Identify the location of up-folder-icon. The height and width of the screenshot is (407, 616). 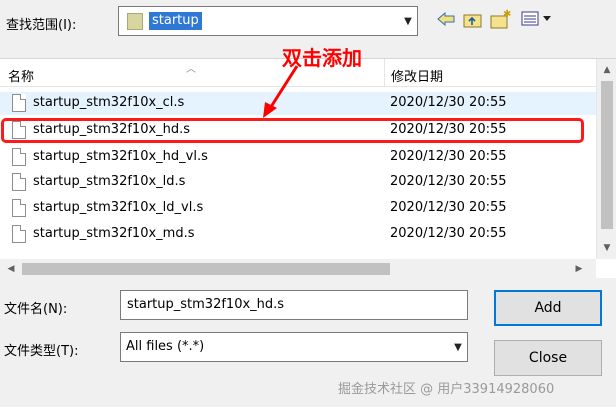
(473, 19).